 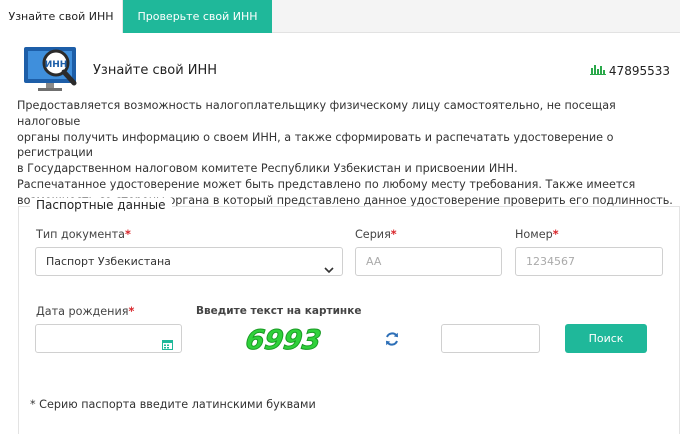 I want to click on panel-legend: Паспортные данные, so click(x=101, y=205).